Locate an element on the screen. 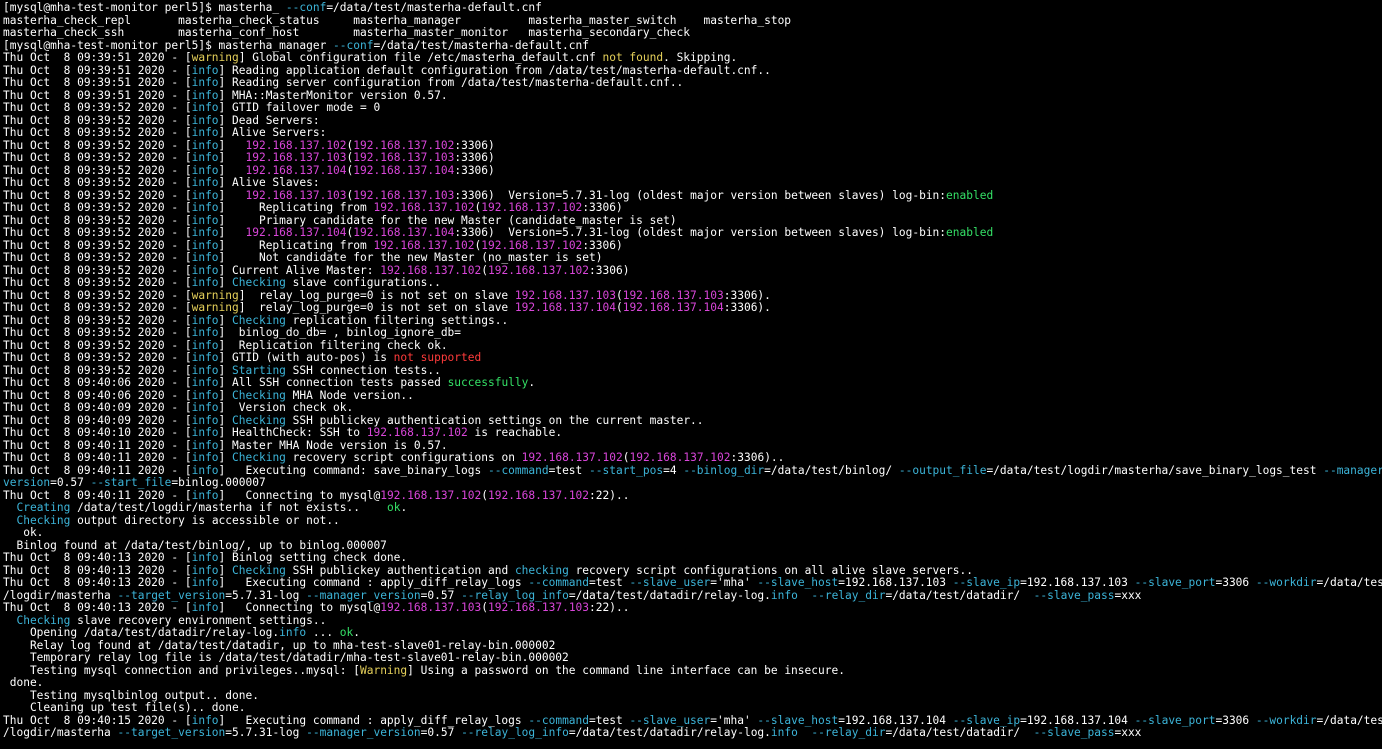 The image size is (1382, 749). terminal-text-segment: slave recovery environment settings.. is located at coordinates (198, 620).